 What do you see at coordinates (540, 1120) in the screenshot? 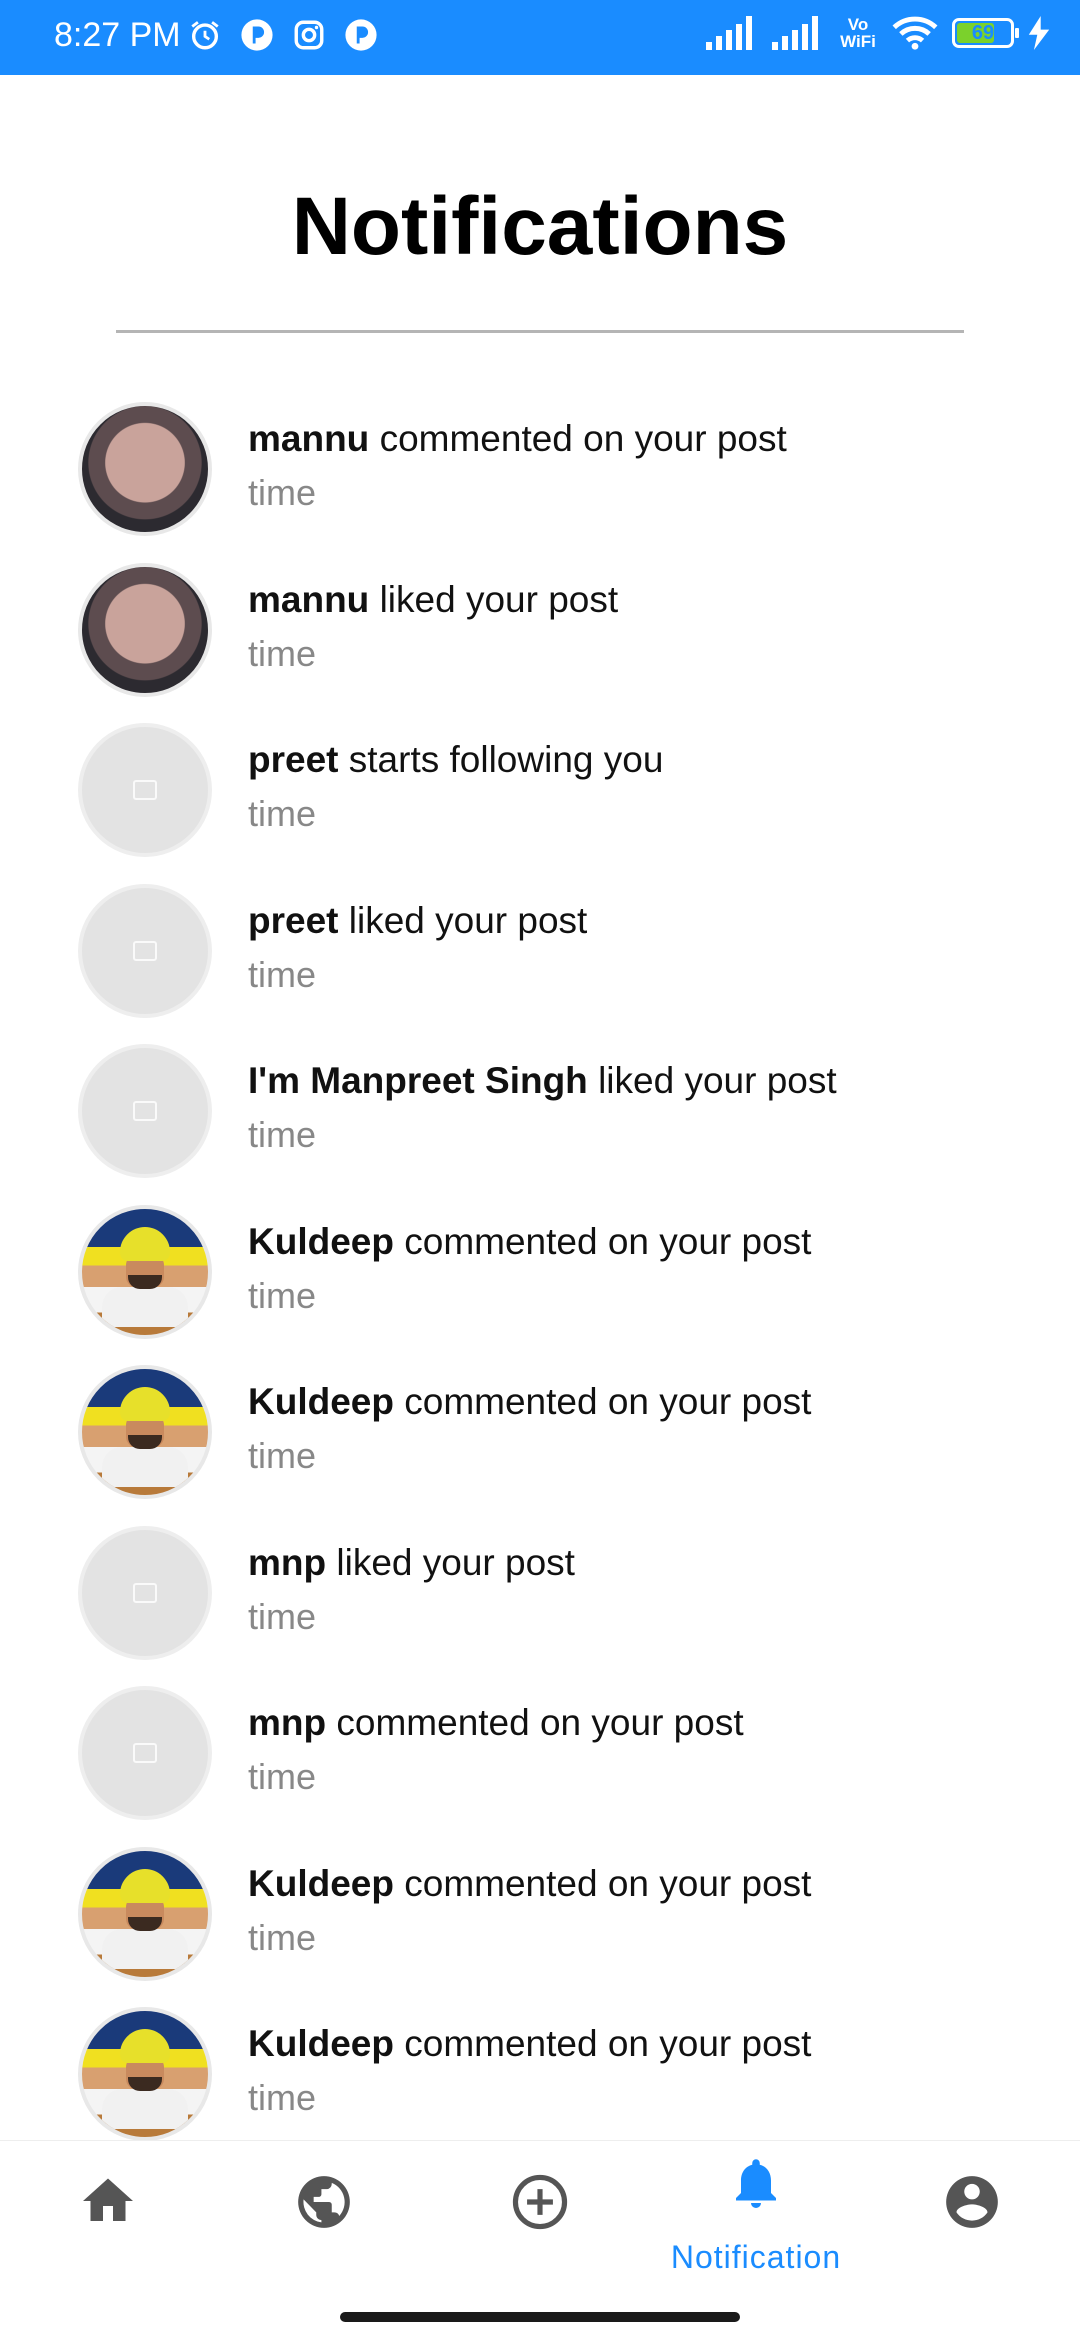
I see `notification-item: I'm Manpreet Singh liked your post time` at bounding box center [540, 1120].